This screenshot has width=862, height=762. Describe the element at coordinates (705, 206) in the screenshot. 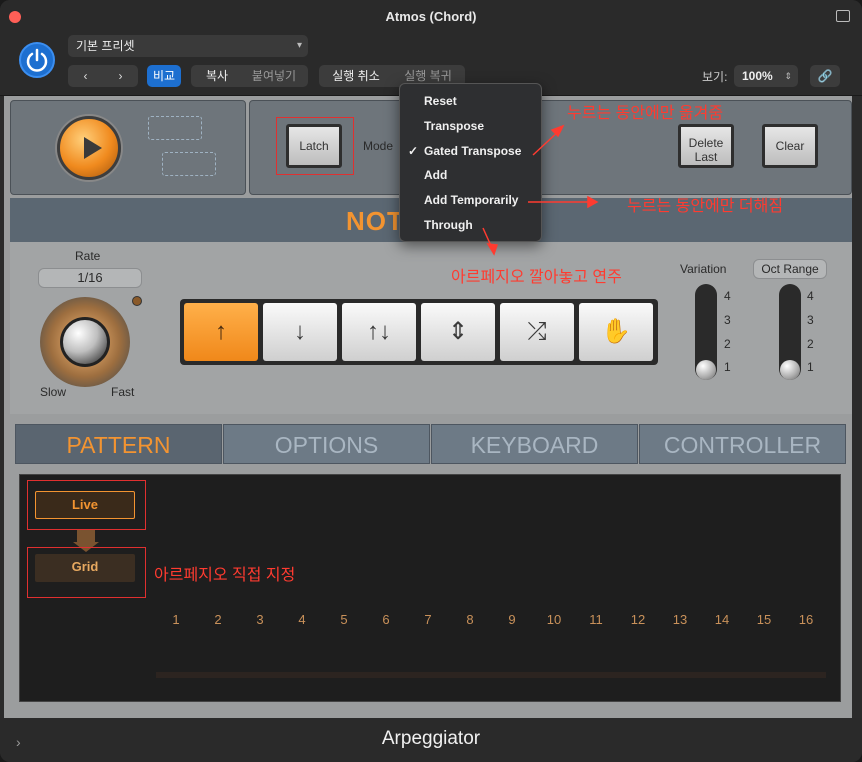

I see `annotation-add-temp: 누르는 동안에만 더해짐` at that location.